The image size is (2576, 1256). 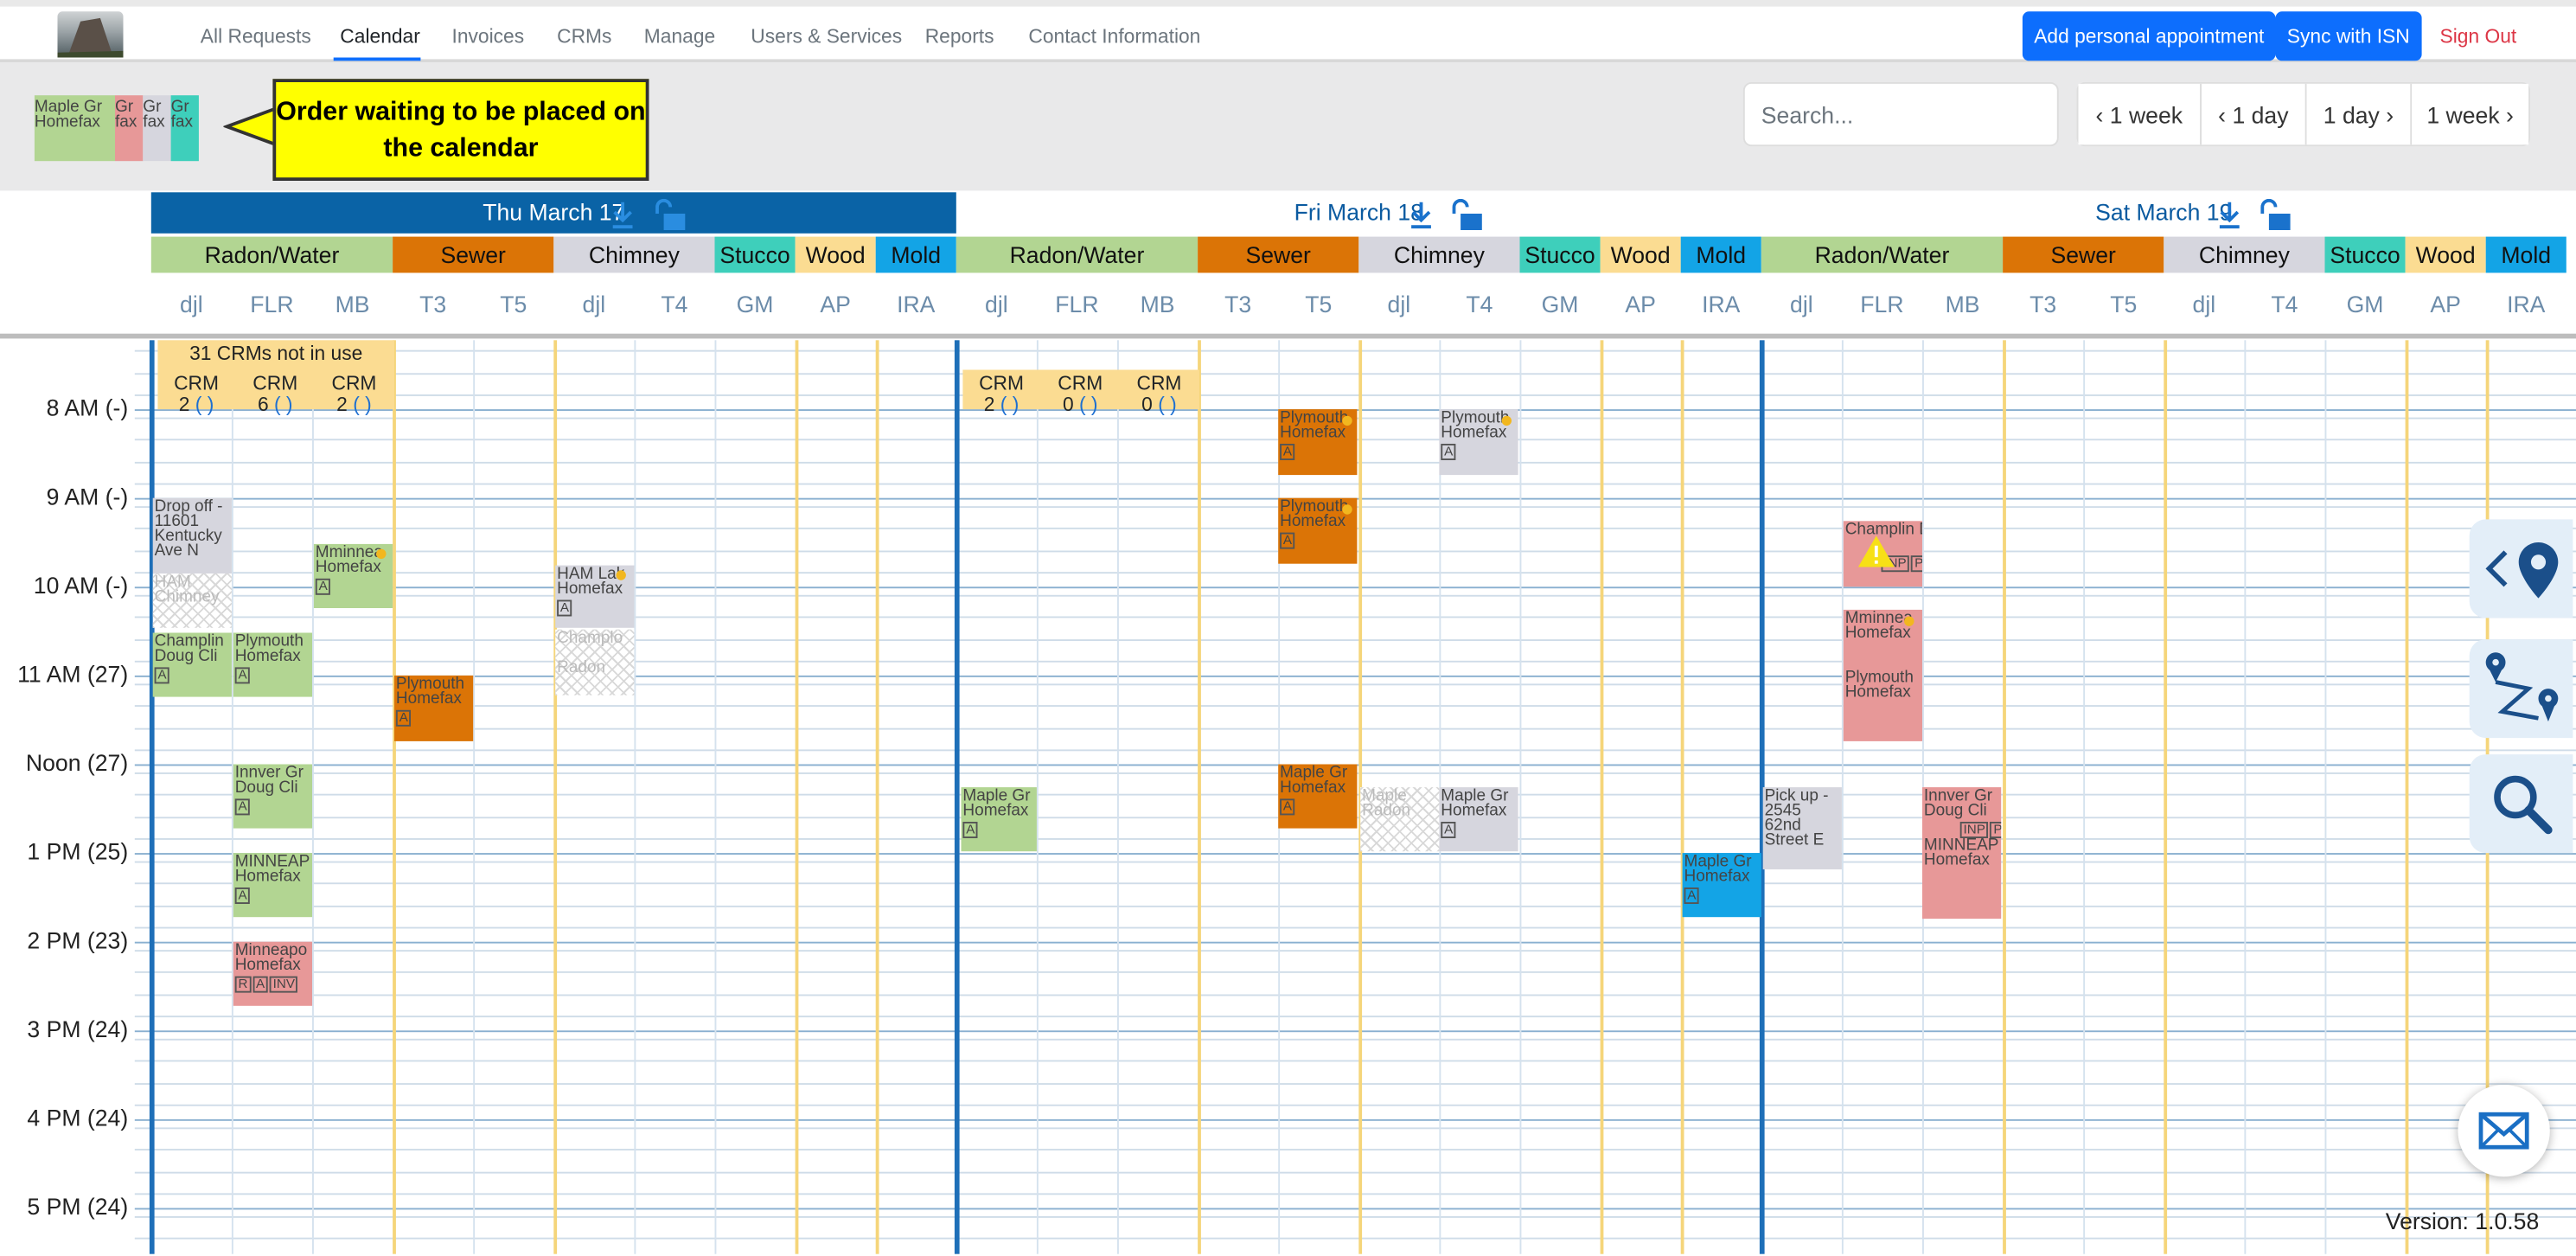 I want to click on resource-header: IRA, so click(x=1721, y=304).